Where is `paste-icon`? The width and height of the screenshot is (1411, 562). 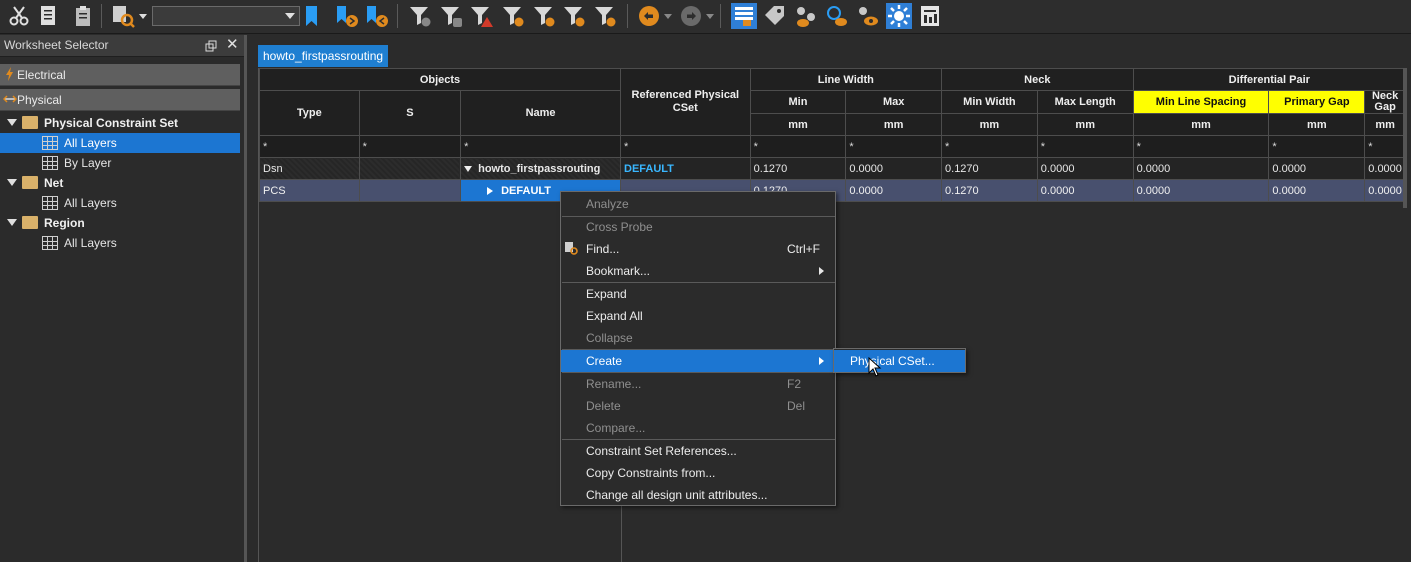 paste-icon is located at coordinates (83, 16).